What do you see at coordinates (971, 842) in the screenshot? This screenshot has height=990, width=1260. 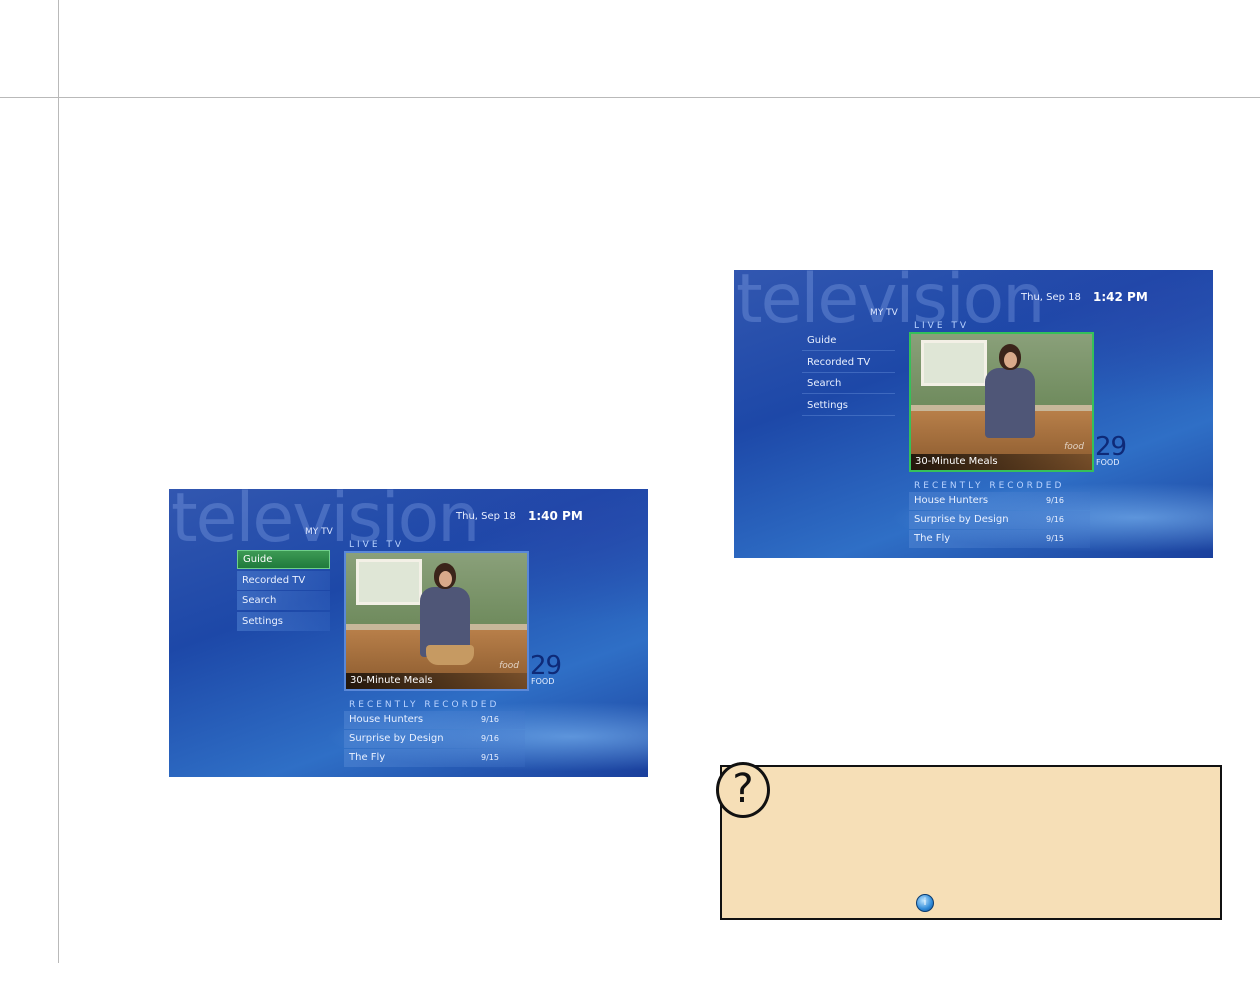 I see `tip-box` at bounding box center [971, 842].